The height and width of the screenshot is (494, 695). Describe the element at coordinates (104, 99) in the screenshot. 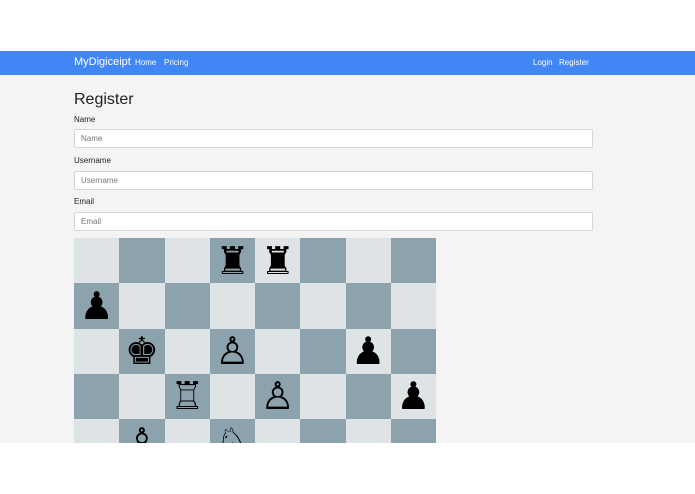

I see `page-title: Register` at that location.